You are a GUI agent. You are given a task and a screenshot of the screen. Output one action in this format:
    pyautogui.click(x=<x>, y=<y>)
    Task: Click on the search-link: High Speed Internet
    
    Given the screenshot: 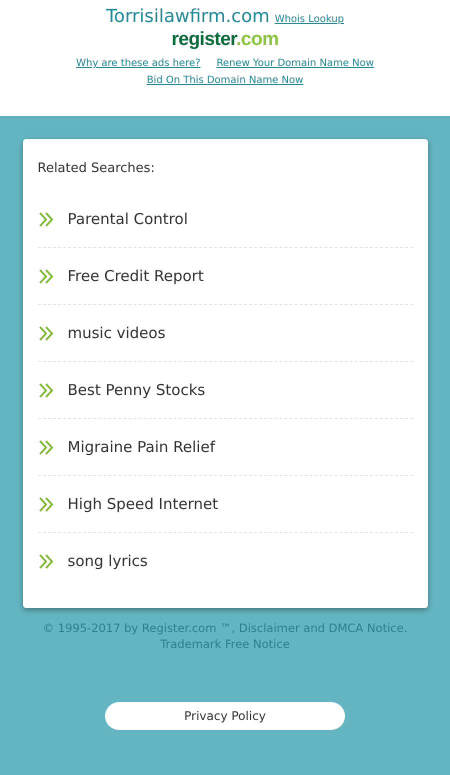 What is the action you would take?
    pyautogui.click(x=225, y=504)
    